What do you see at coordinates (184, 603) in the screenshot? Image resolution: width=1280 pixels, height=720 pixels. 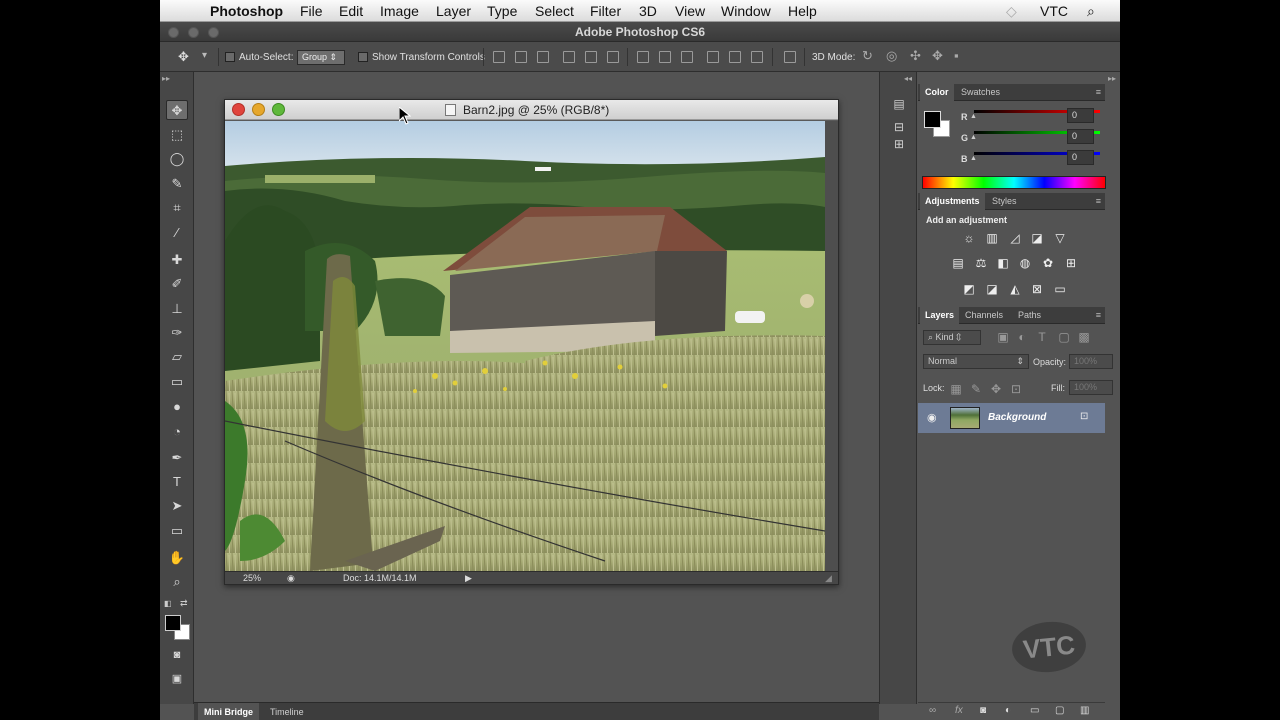 I see `swap-colors-icon: ⇄` at bounding box center [184, 603].